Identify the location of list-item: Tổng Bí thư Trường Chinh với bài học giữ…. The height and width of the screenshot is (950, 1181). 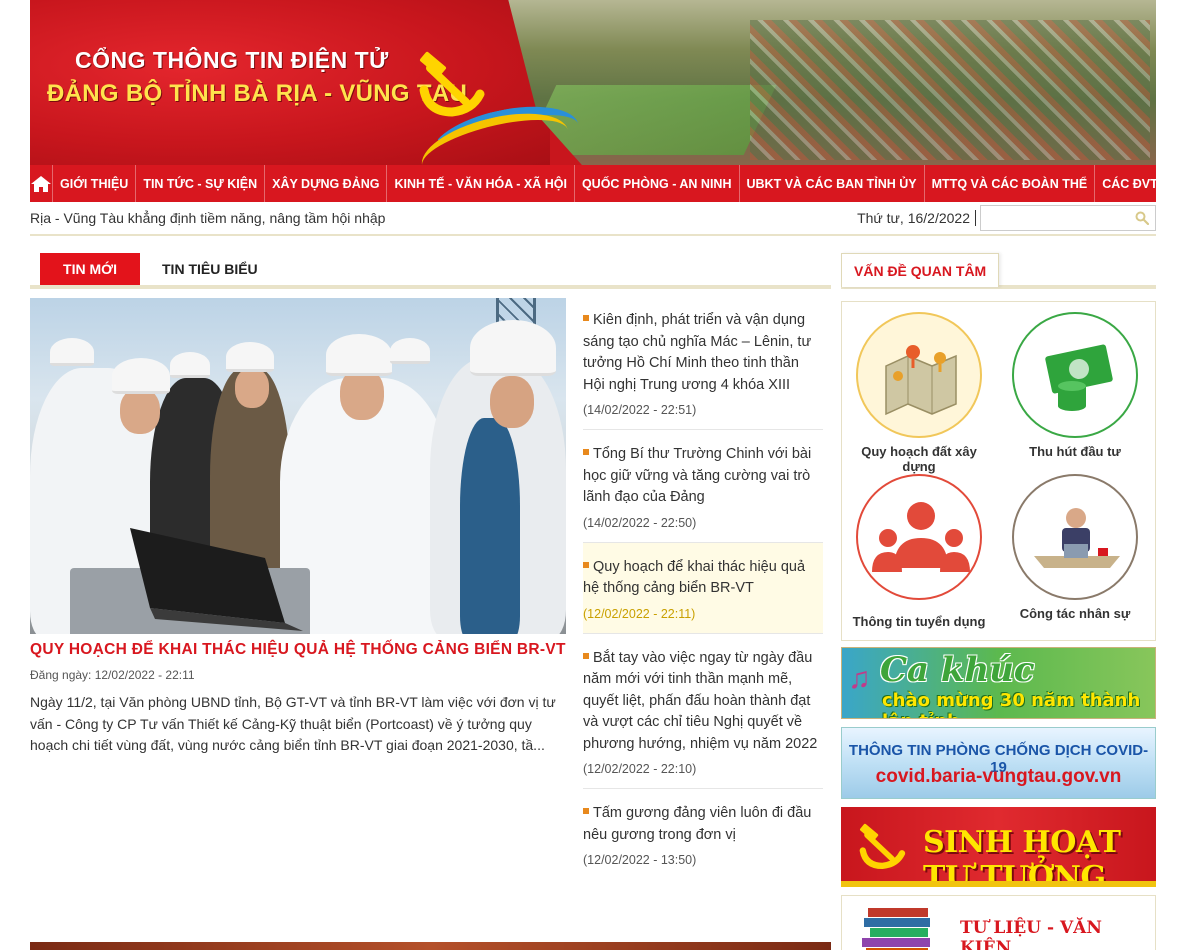
(703, 486).